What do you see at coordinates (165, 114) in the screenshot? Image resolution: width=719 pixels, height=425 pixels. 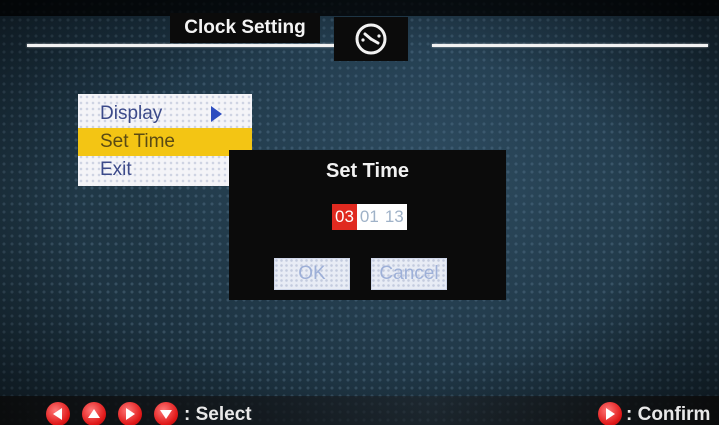 I see `menu-item-display: Display` at bounding box center [165, 114].